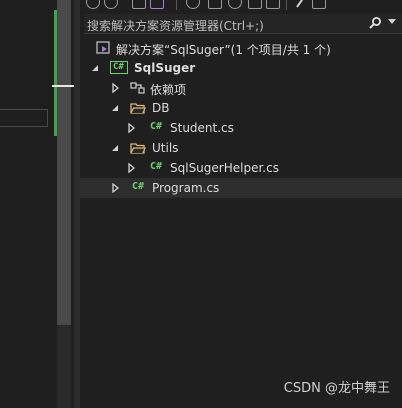 Image resolution: width=402 pixels, height=408 pixels. I want to click on show-all-files-icon, so click(255, 4).